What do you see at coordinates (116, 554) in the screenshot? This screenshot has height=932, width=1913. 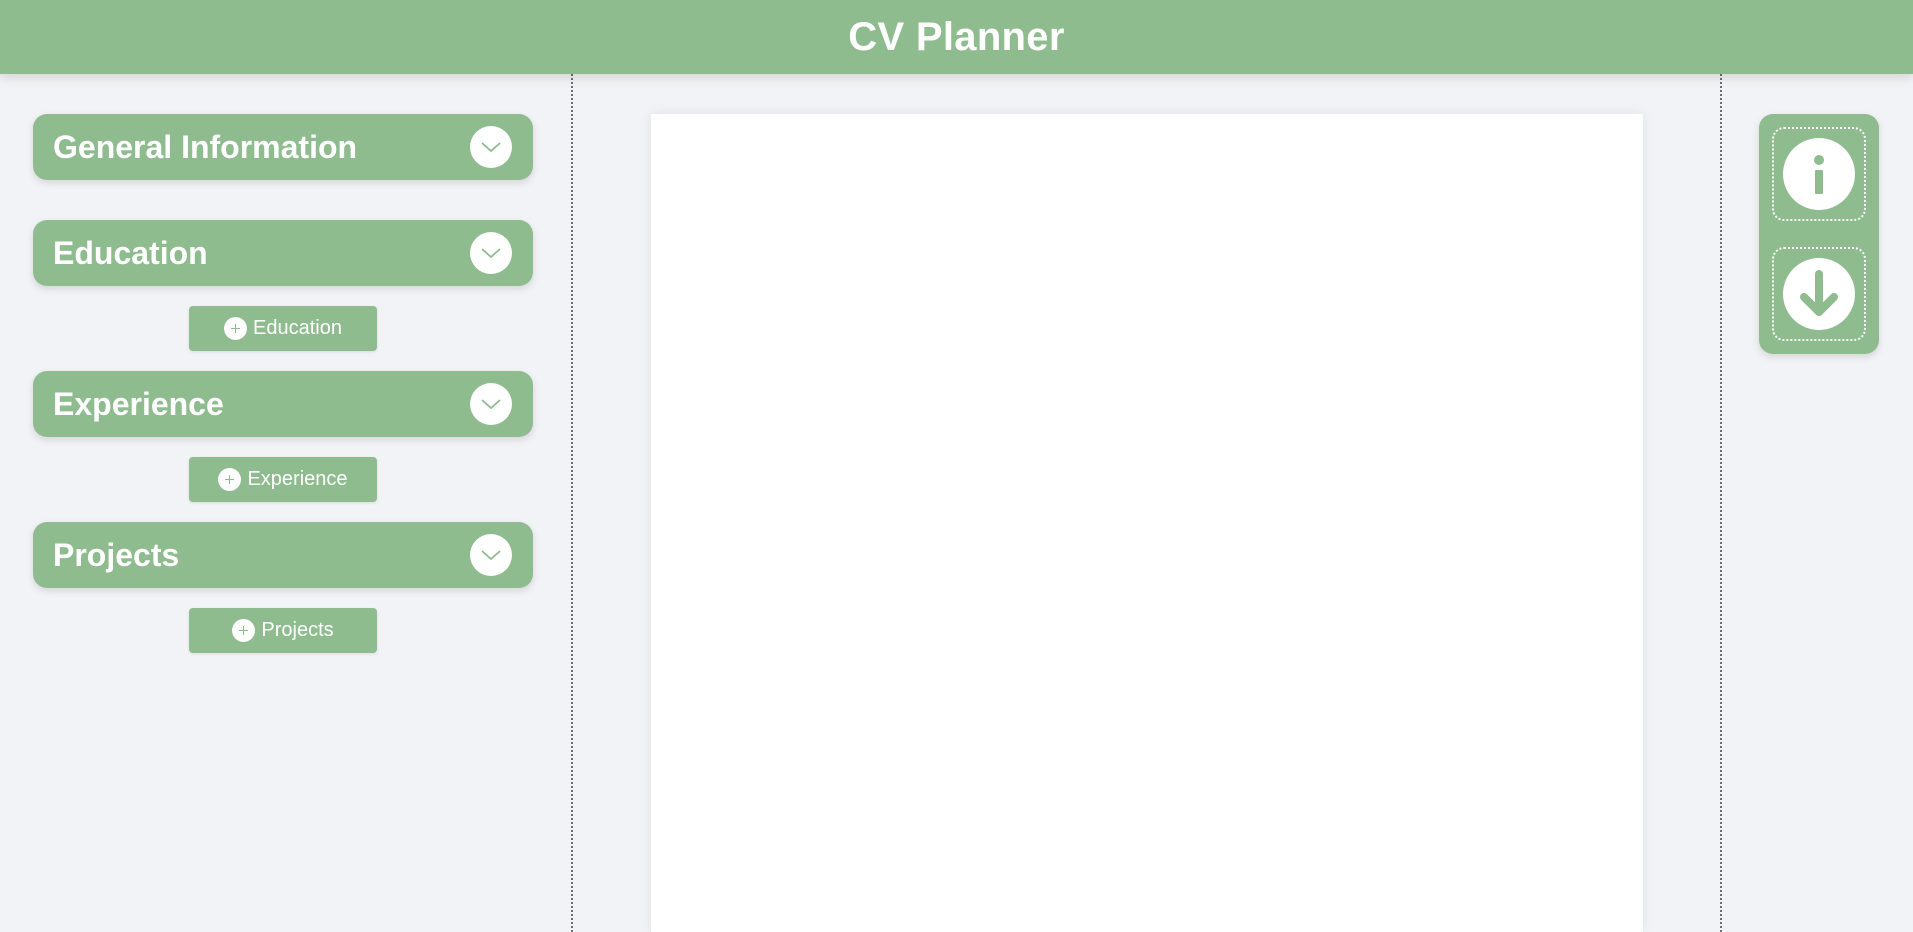 I see `section-title: Projects` at bounding box center [116, 554].